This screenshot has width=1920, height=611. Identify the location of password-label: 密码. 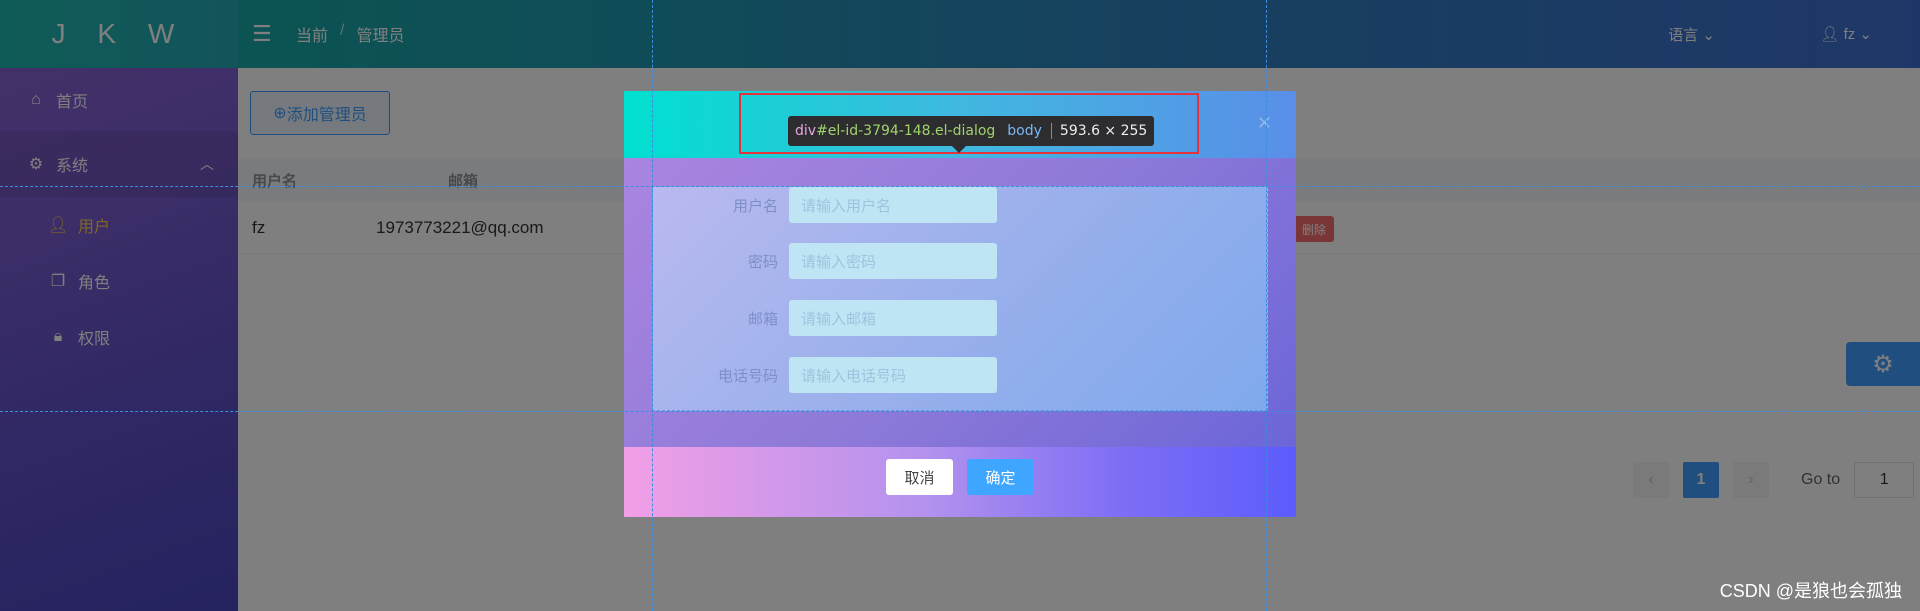
(762, 262).